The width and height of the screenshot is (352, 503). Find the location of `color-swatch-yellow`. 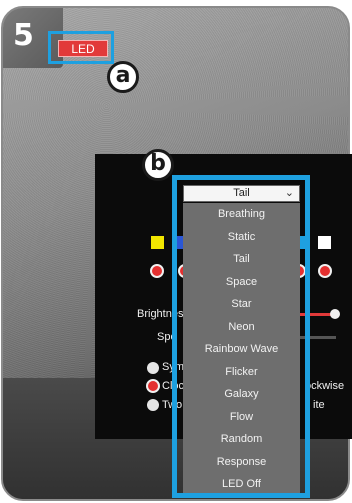

color-swatch-yellow is located at coordinates (157, 242).